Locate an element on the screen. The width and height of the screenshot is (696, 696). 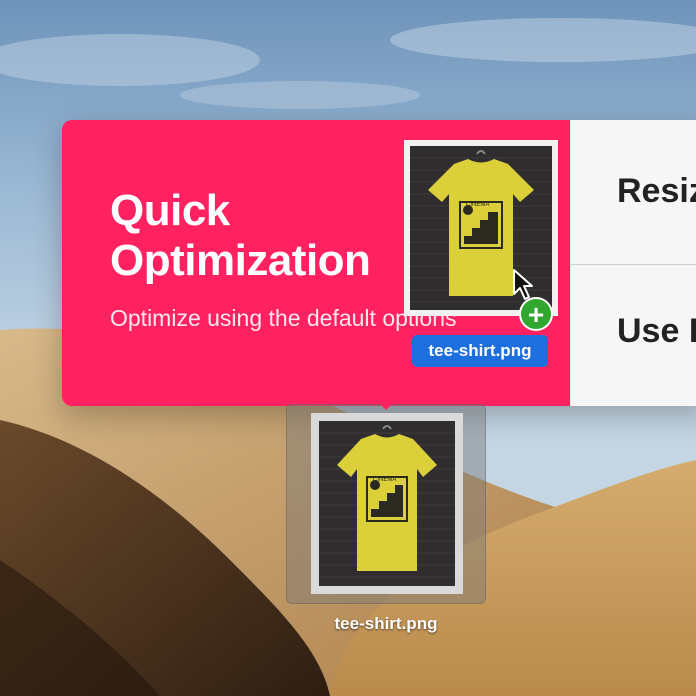
option-divider is located at coordinates (633, 264).